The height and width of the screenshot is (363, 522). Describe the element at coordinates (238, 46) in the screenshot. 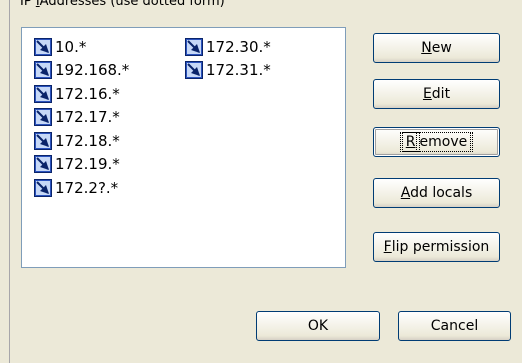

I see `ip-list-item-text: 172.30.*` at that location.